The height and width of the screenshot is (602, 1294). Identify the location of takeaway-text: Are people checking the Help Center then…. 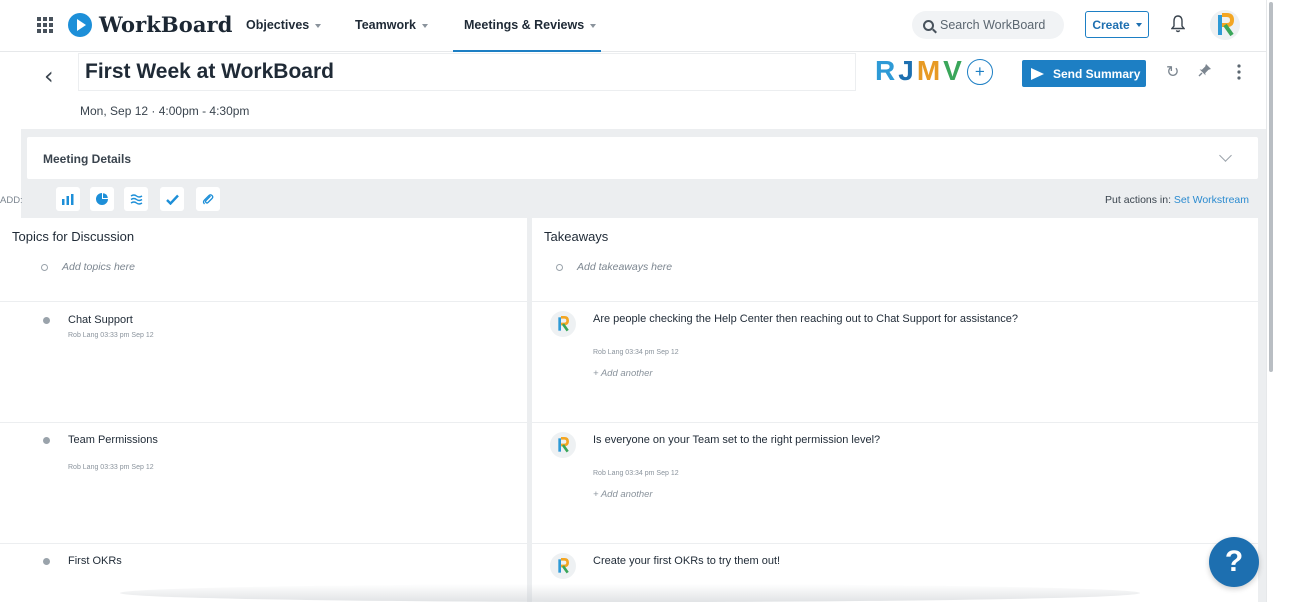
(805, 319).